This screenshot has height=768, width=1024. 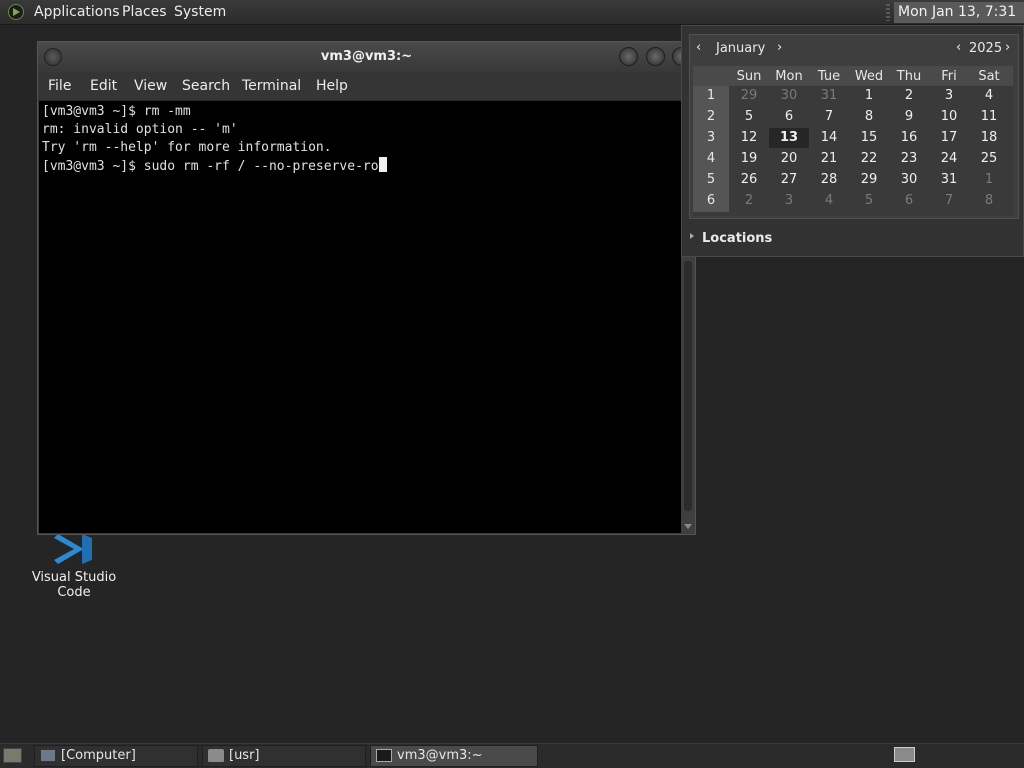 I want to click on scrollbar-thumb, so click(x=688, y=386).